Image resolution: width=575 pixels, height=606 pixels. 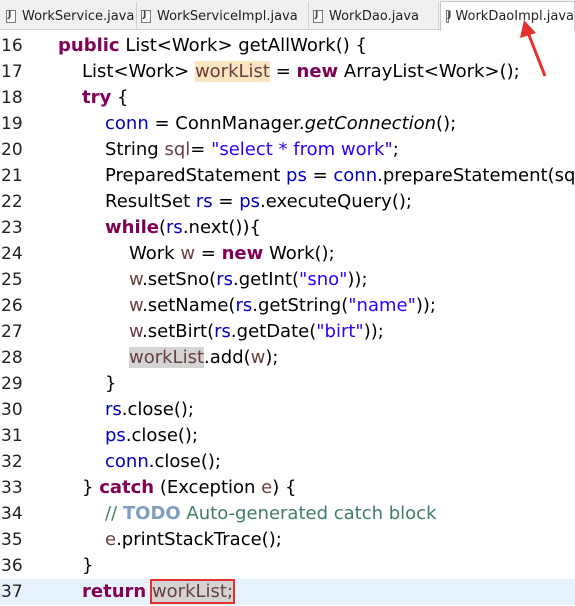 I want to click on code-token: .getString(, so click(x=300, y=305).